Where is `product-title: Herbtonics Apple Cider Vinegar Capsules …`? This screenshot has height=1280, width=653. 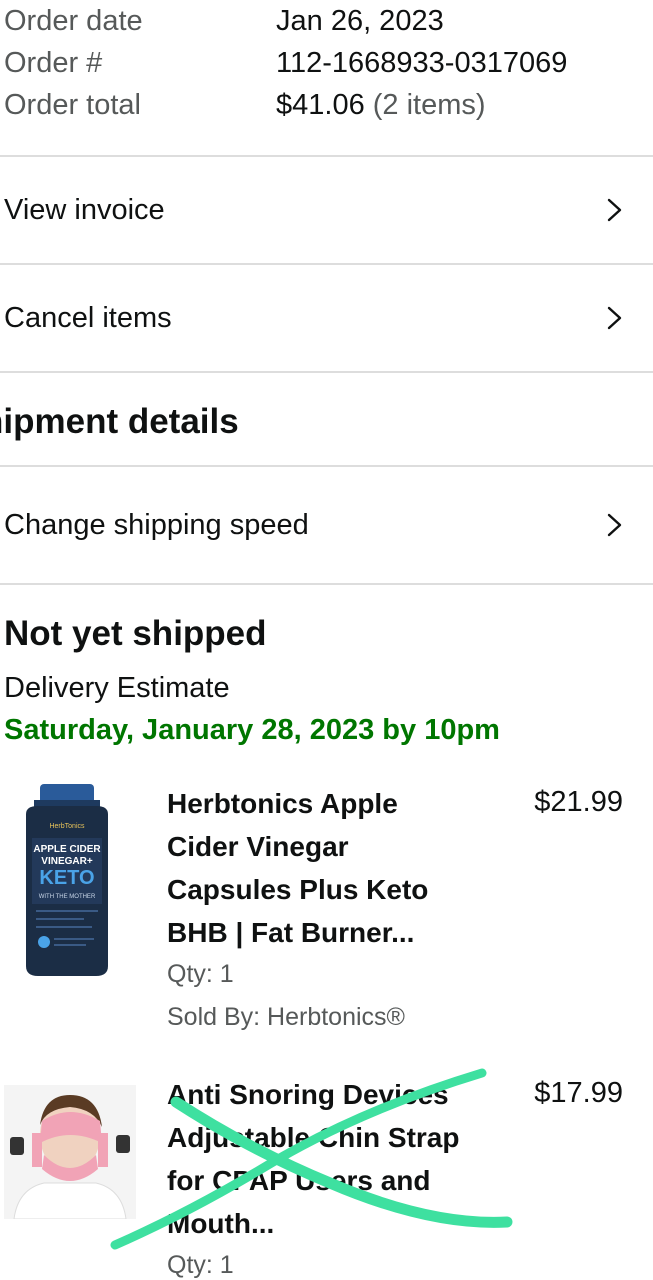
product-title: Herbtonics Apple Cider Vinegar Capsules … is located at coordinates (317, 868).